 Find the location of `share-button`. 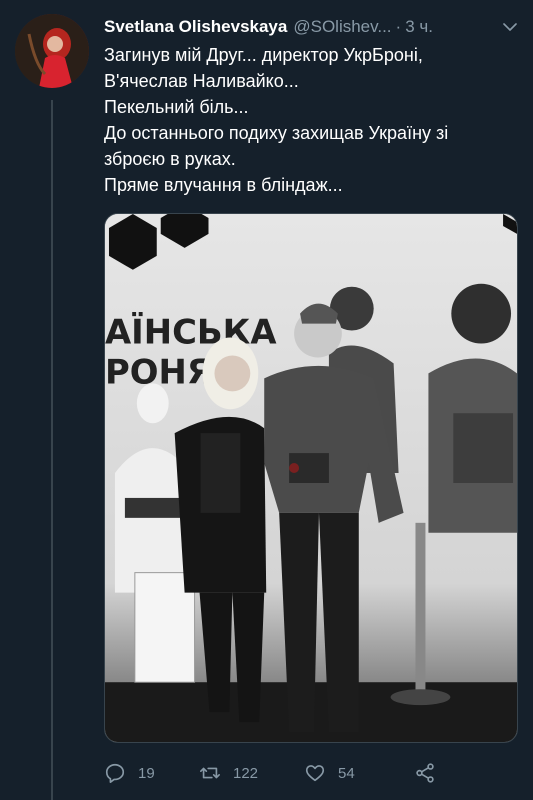

share-button is located at coordinates (431, 773).